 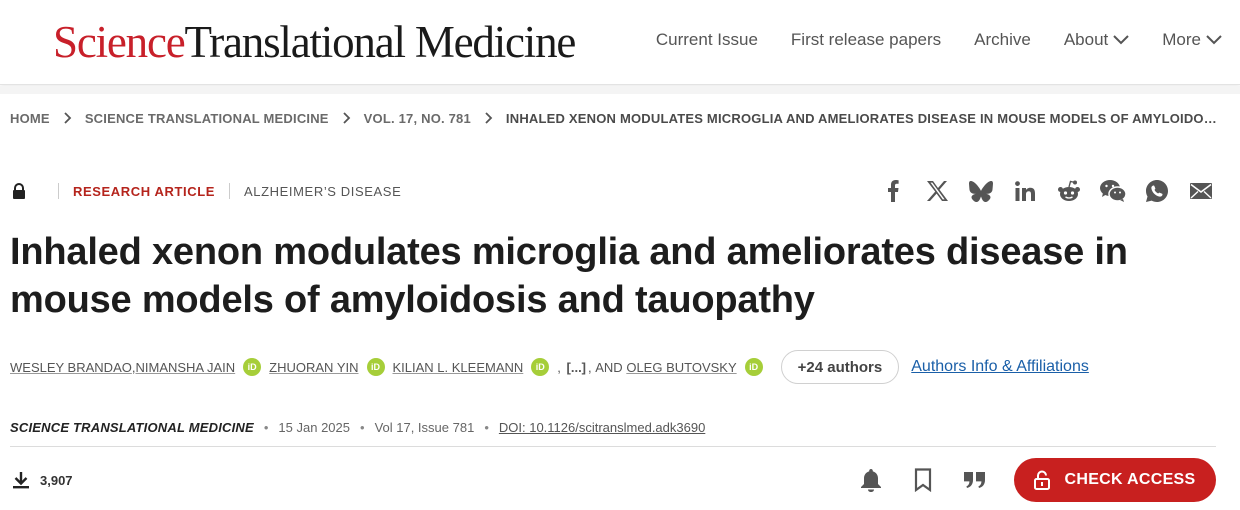 What do you see at coordinates (1086, 39) in the screenshot?
I see `nav-label: About` at bounding box center [1086, 39].